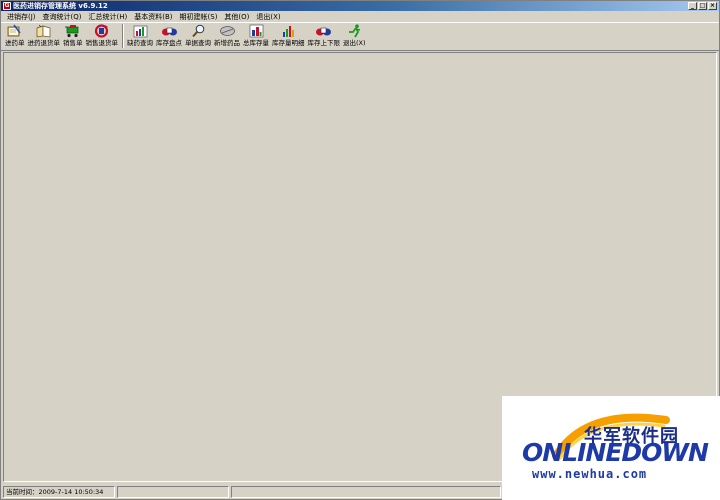 This screenshot has height=500, width=720. What do you see at coordinates (227, 31) in the screenshot?
I see `pill-icon` at bounding box center [227, 31].